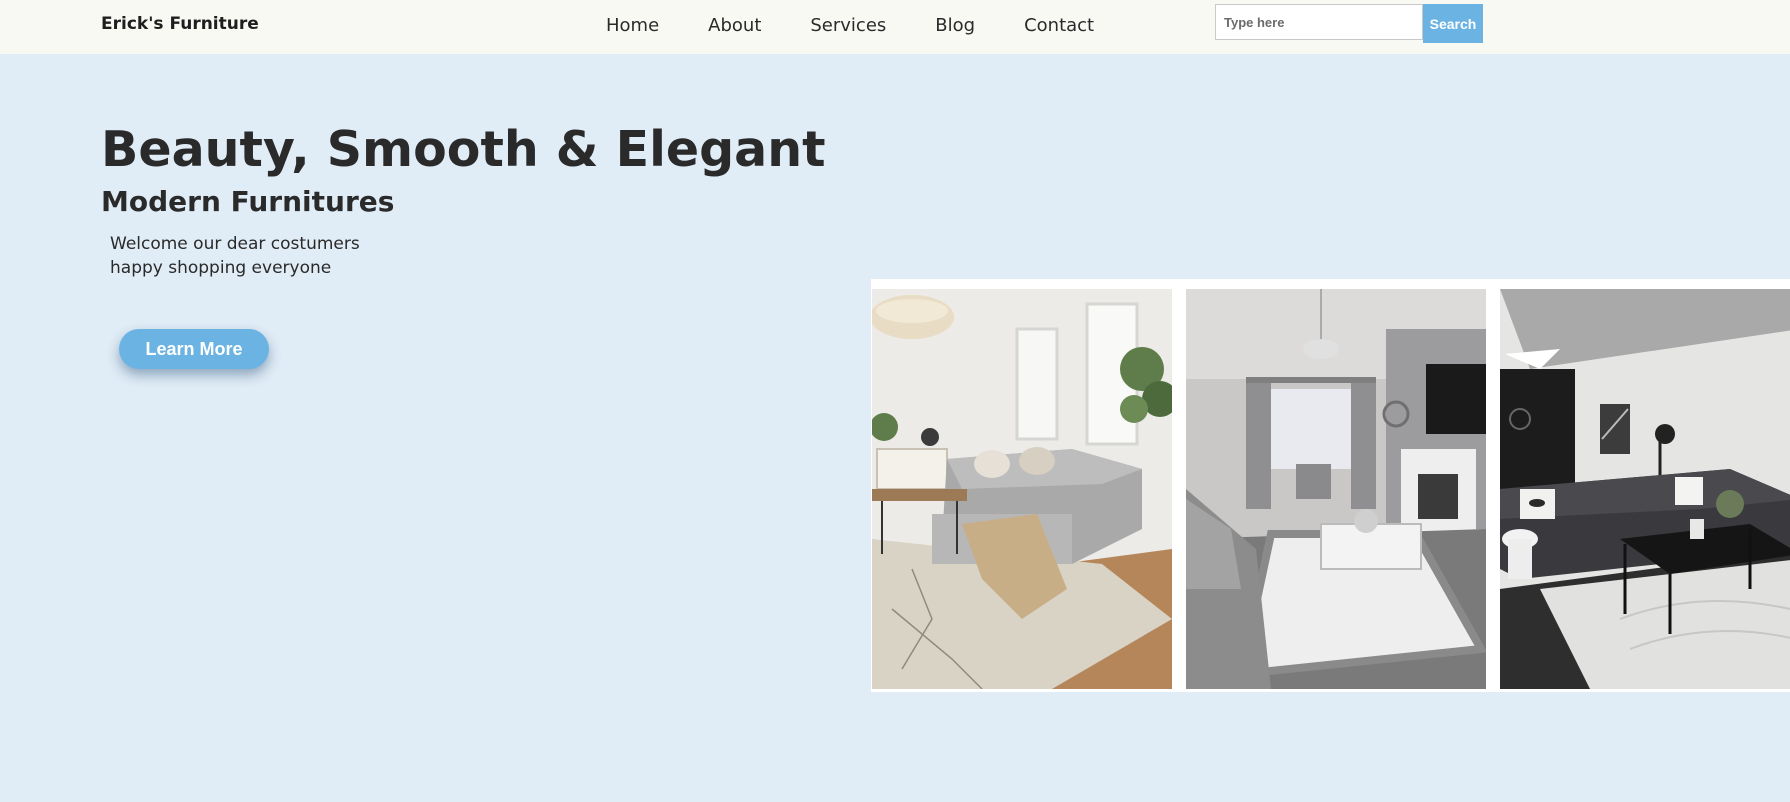 The height and width of the screenshot is (802, 1790). I want to click on main-nav: Home About Services Blog Contact, so click(874, 25).